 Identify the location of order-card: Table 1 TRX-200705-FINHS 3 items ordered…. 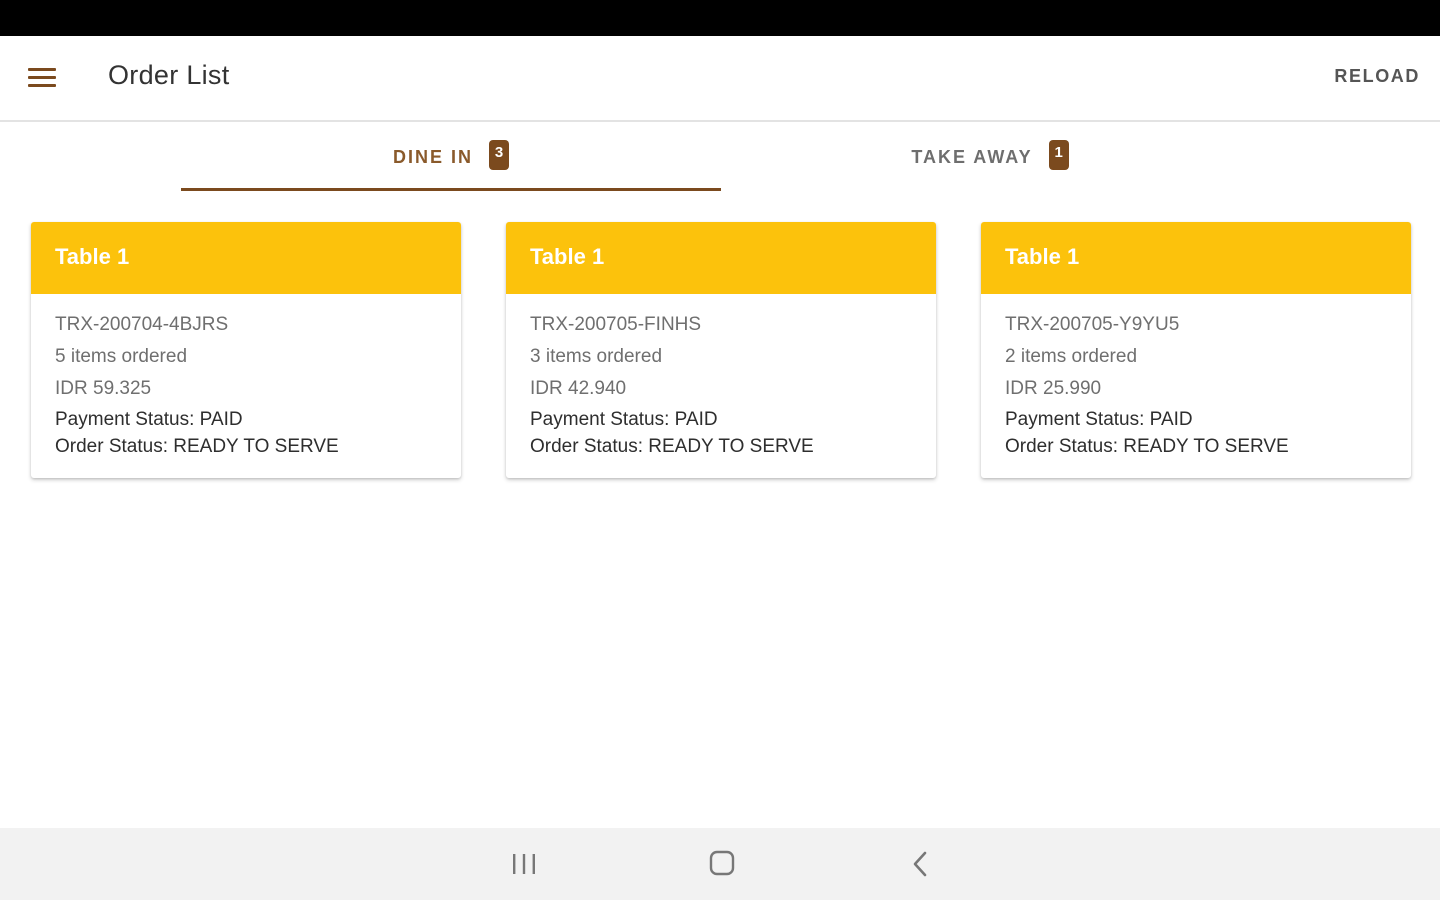
(721, 350).